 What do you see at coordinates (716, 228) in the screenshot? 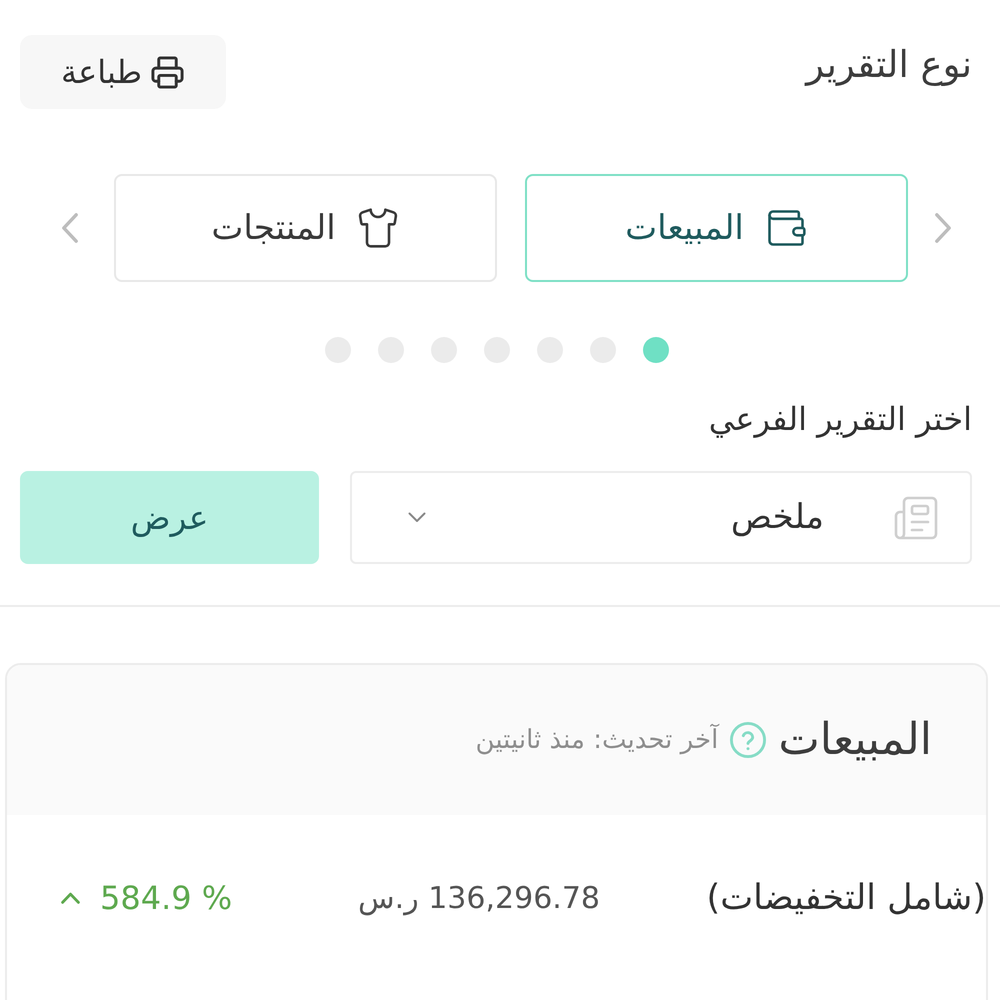
I see `report-type-card: المبيعات` at bounding box center [716, 228].